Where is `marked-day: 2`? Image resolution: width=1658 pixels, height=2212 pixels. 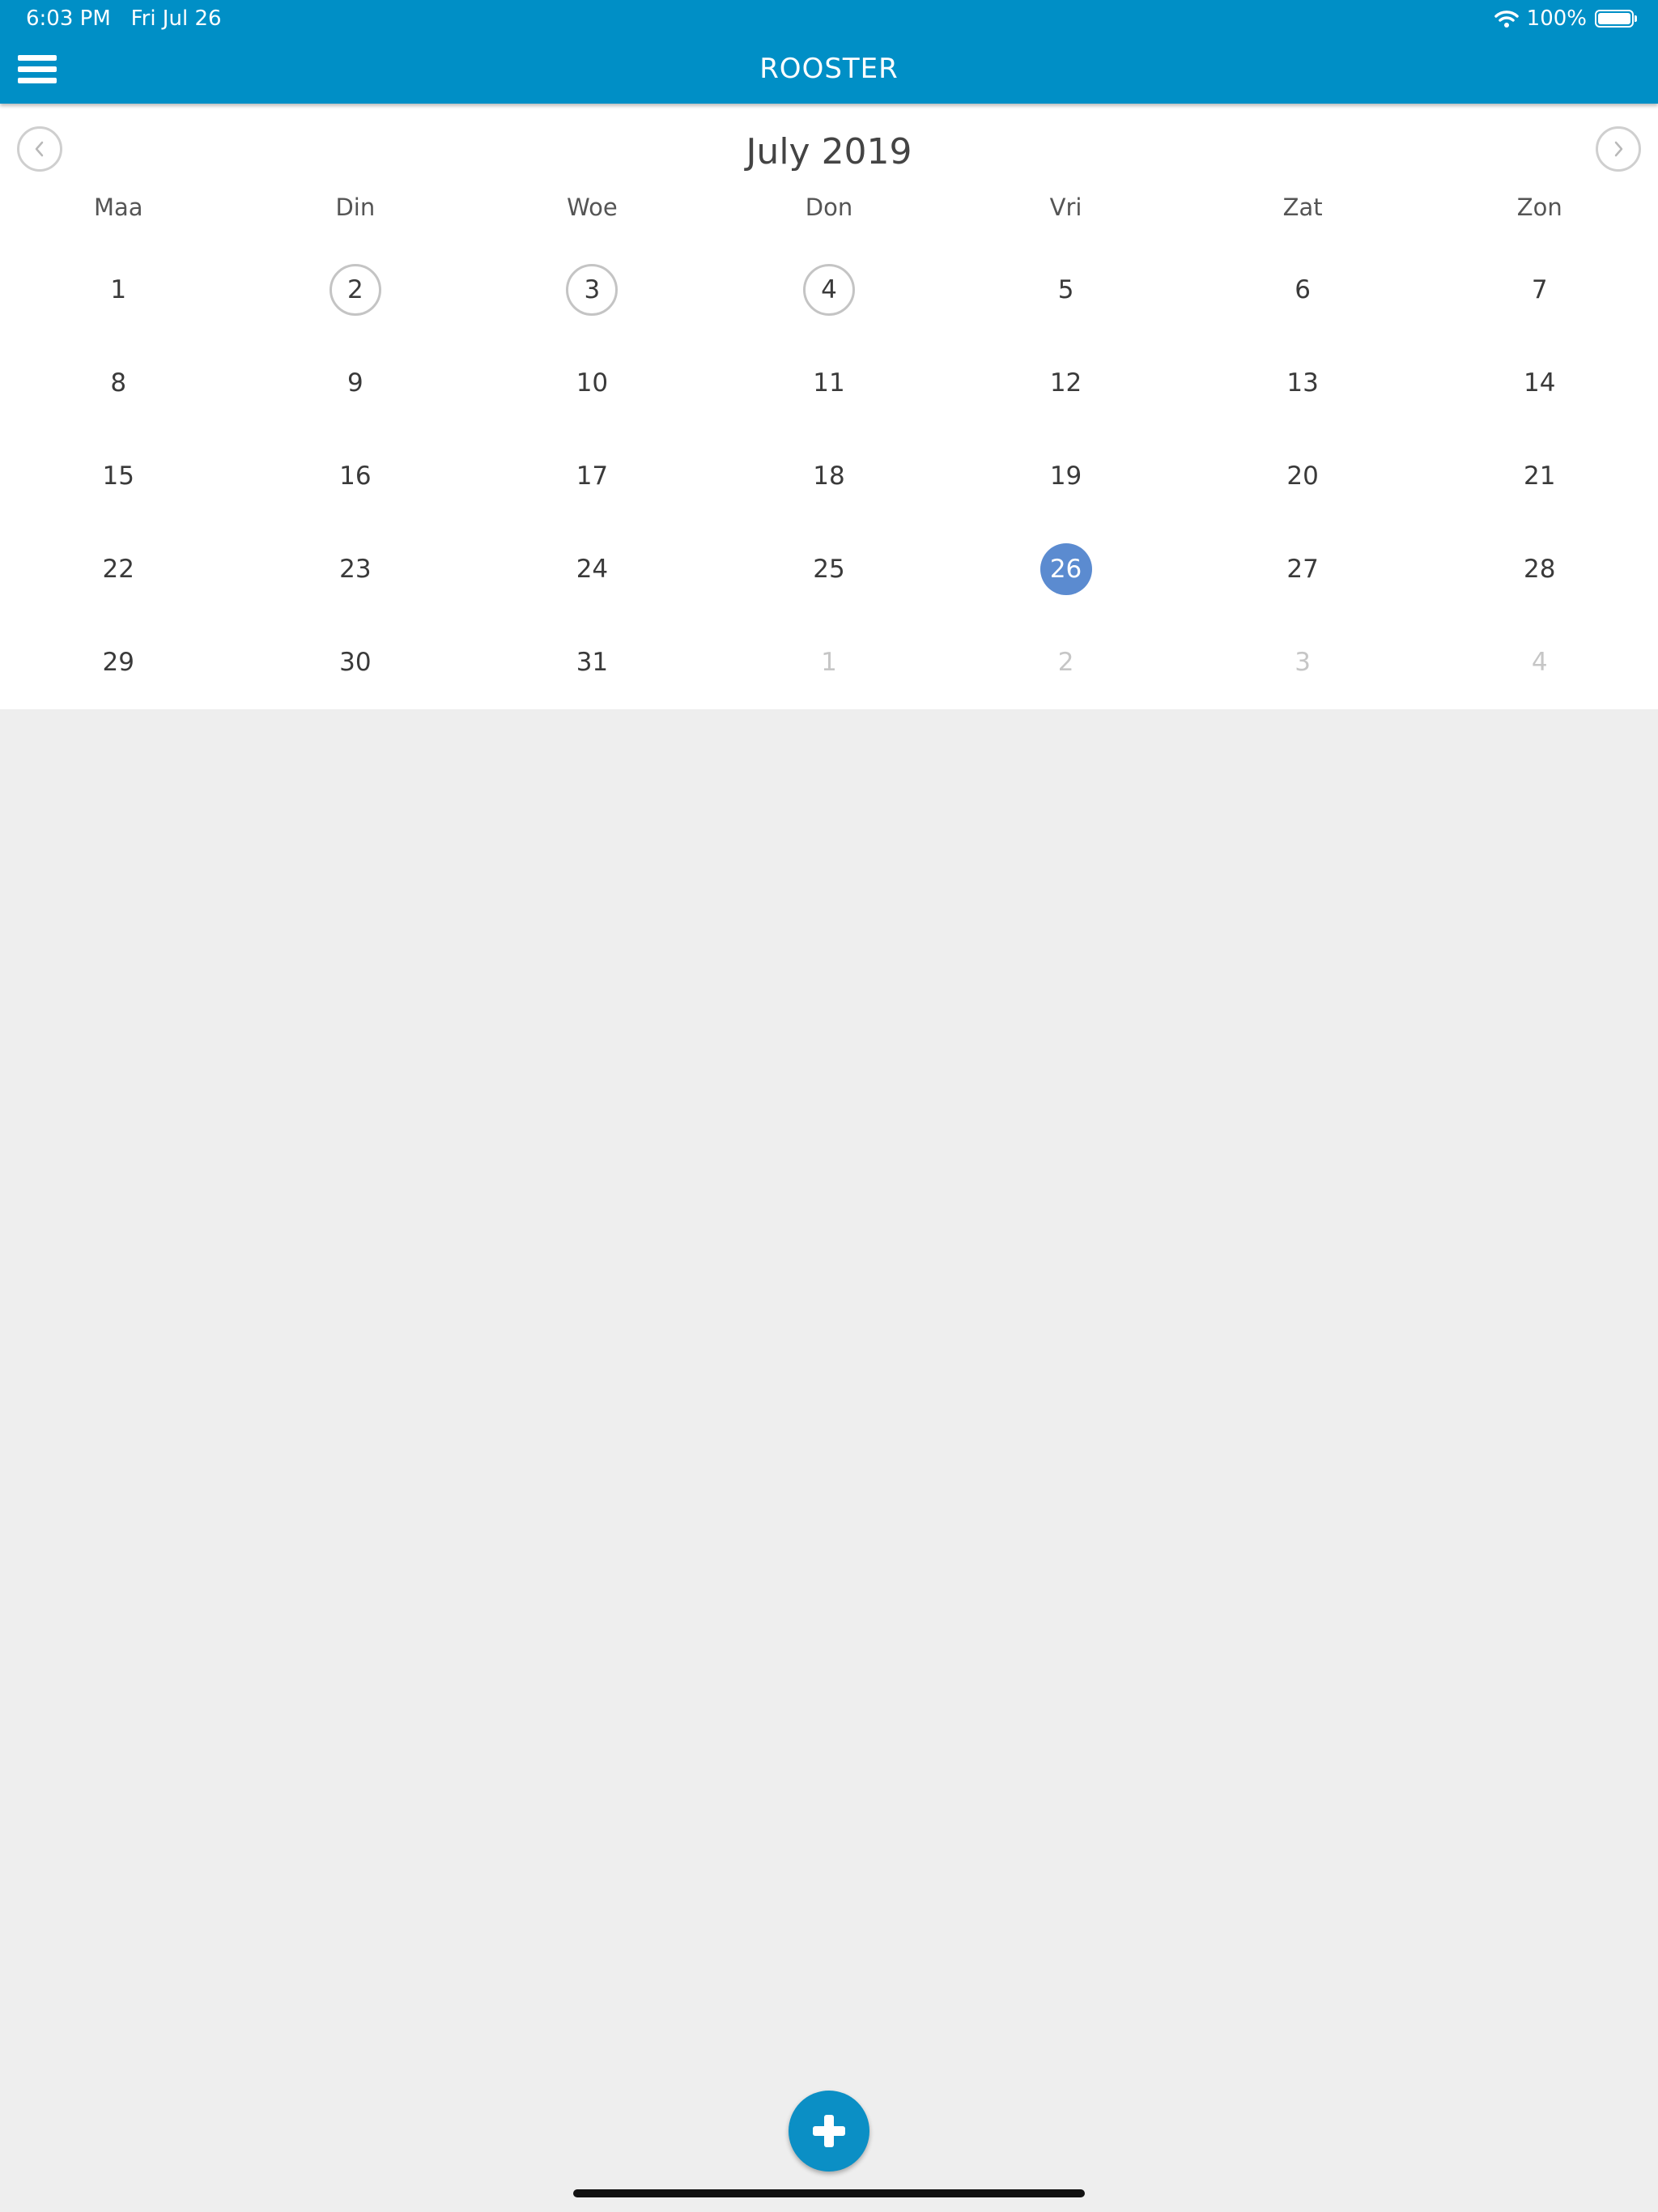 marked-day: 2 is located at coordinates (355, 289).